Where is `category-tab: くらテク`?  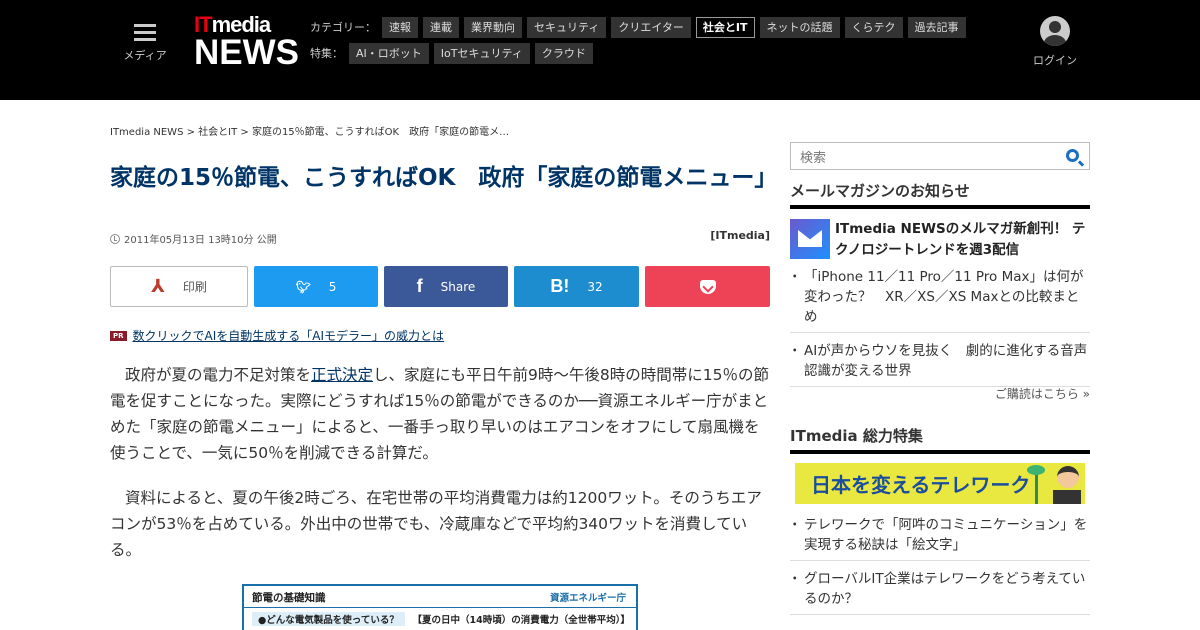
category-tab: くらテク is located at coordinates (873, 27).